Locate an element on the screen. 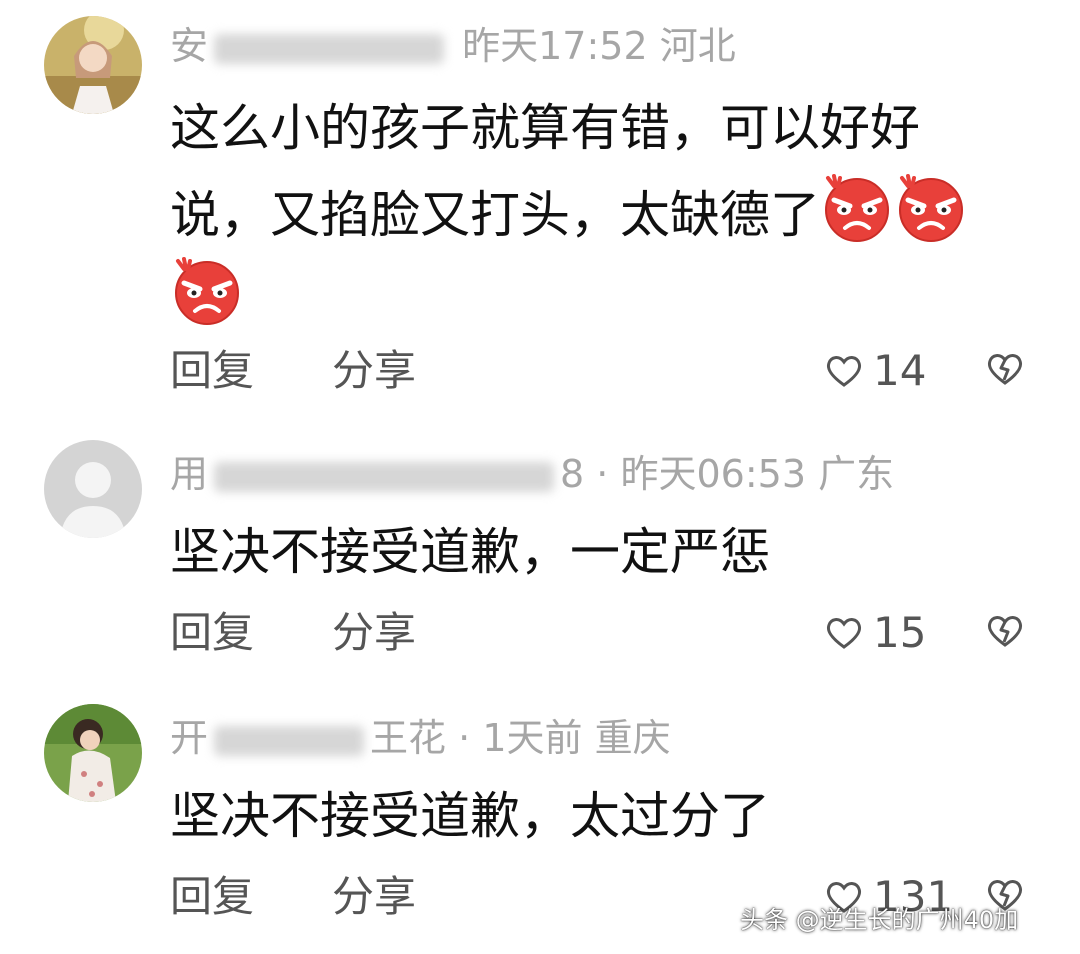 This screenshot has height=954, width=1080. username: 用 is located at coordinates (189, 474).